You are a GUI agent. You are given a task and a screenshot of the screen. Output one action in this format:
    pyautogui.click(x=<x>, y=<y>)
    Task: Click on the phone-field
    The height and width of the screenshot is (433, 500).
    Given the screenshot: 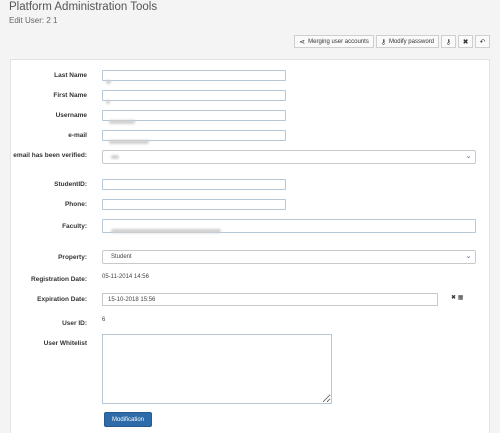 What is the action you would take?
    pyautogui.click(x=194, y=204)
    